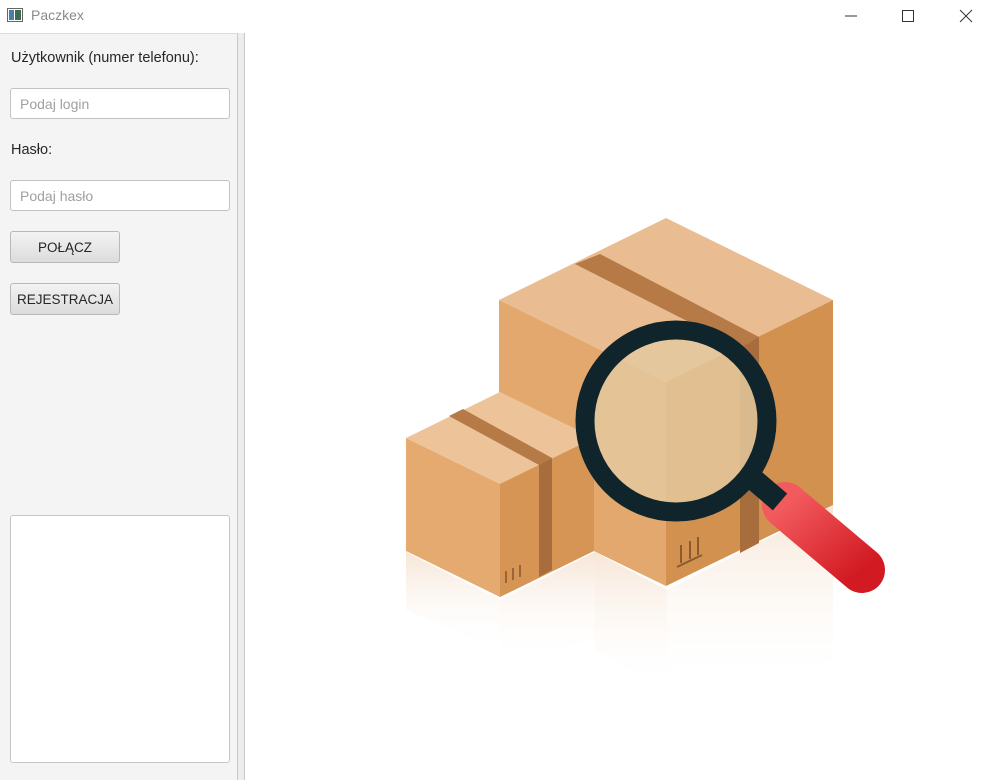 This screenshot has height=780, width=993. I want to click on window-title: Paczkex, so click(57, 15).